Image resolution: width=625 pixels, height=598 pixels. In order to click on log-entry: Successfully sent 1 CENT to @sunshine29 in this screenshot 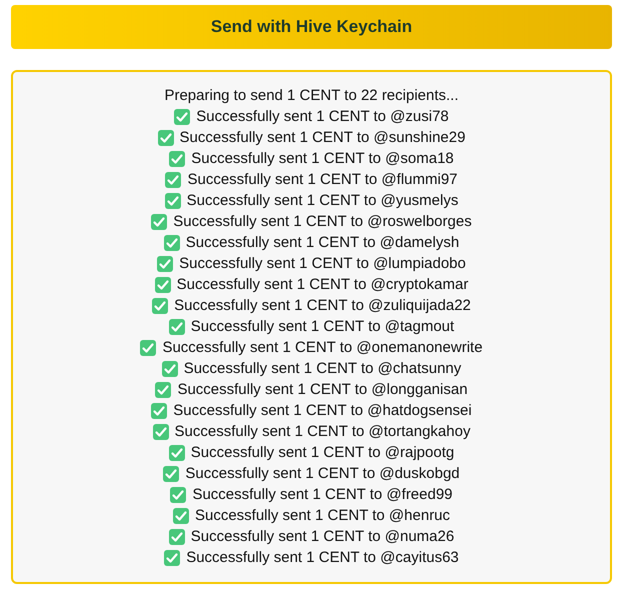, I will do `click(323, 137)`.